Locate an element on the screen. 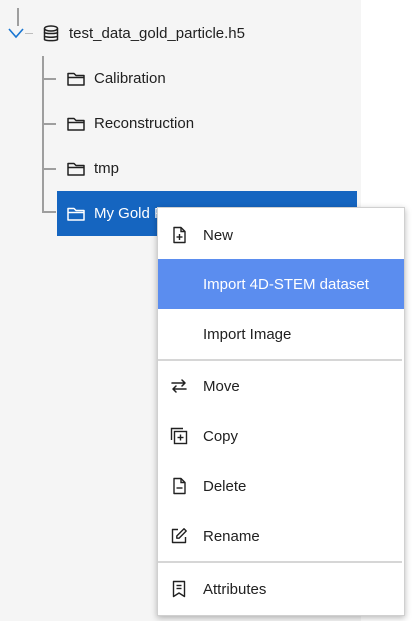 This screenshot has width=419, height=621. tree-node-label: test_data_gold_particle.h5 is located at coordinates (157, 33).